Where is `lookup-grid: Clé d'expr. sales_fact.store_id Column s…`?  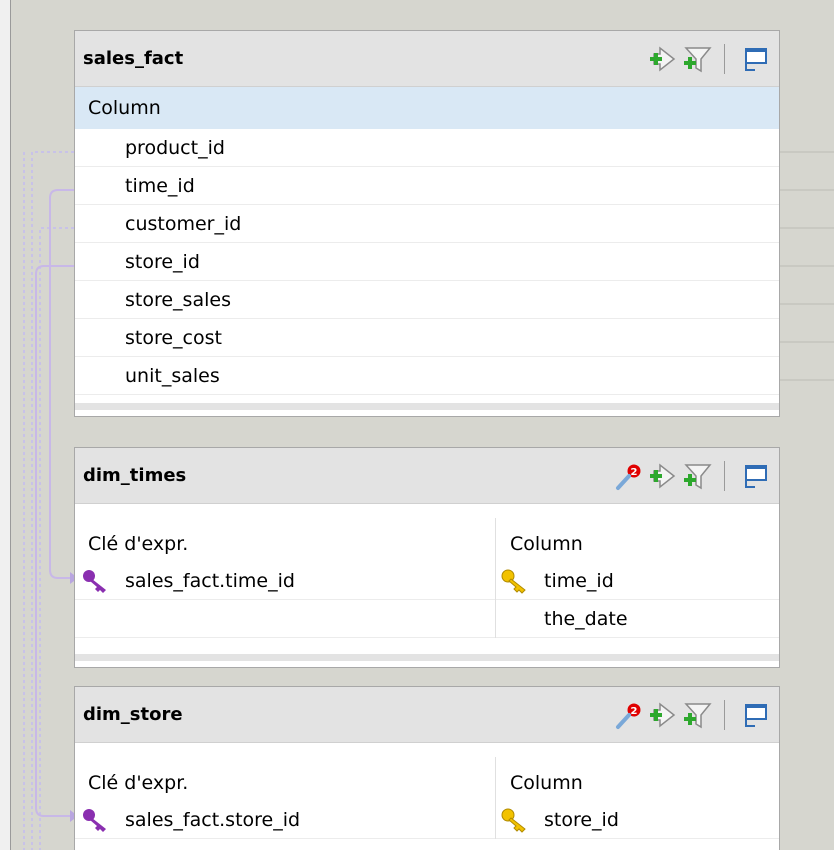
lookup-grid: Clé d'expr. sales_fact.store_id Column s… is located at coordinates (427, 798).